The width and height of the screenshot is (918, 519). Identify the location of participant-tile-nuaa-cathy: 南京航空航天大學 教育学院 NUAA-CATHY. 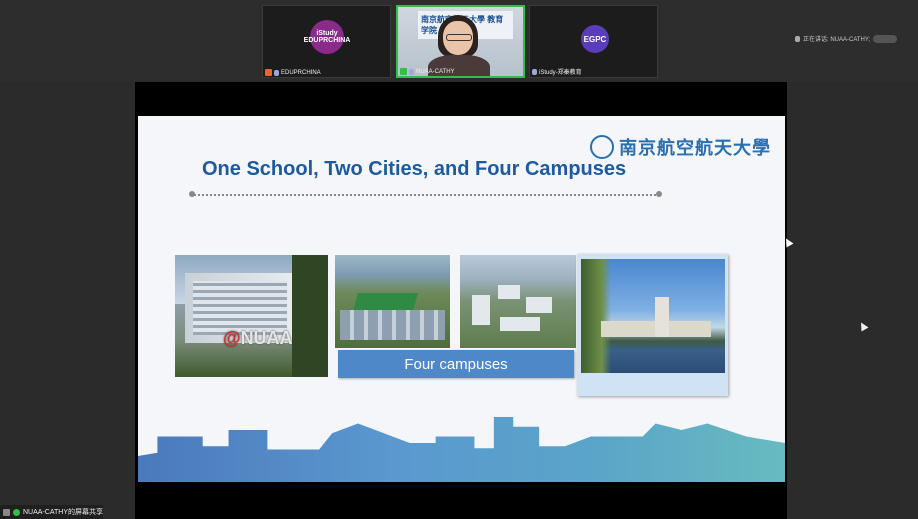
(460, 41).